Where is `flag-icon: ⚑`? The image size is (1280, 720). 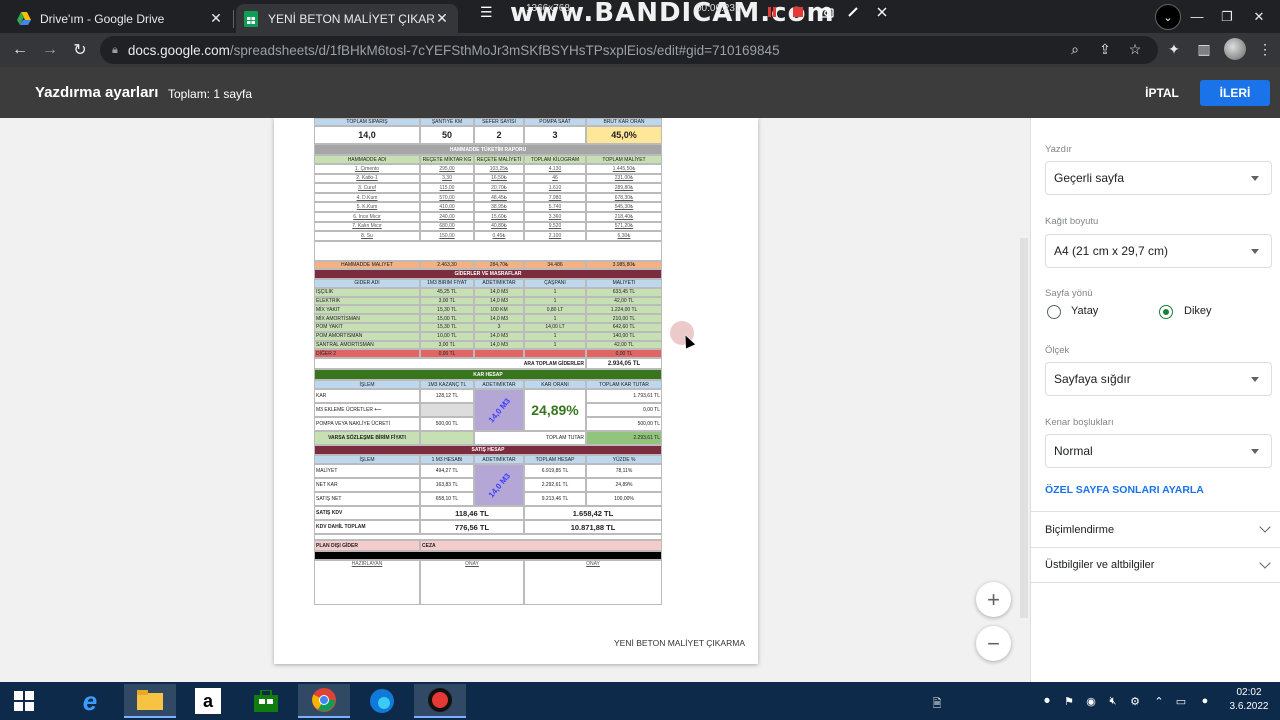 flag-icon: ⚑ is located at coordinates (1069, 701).